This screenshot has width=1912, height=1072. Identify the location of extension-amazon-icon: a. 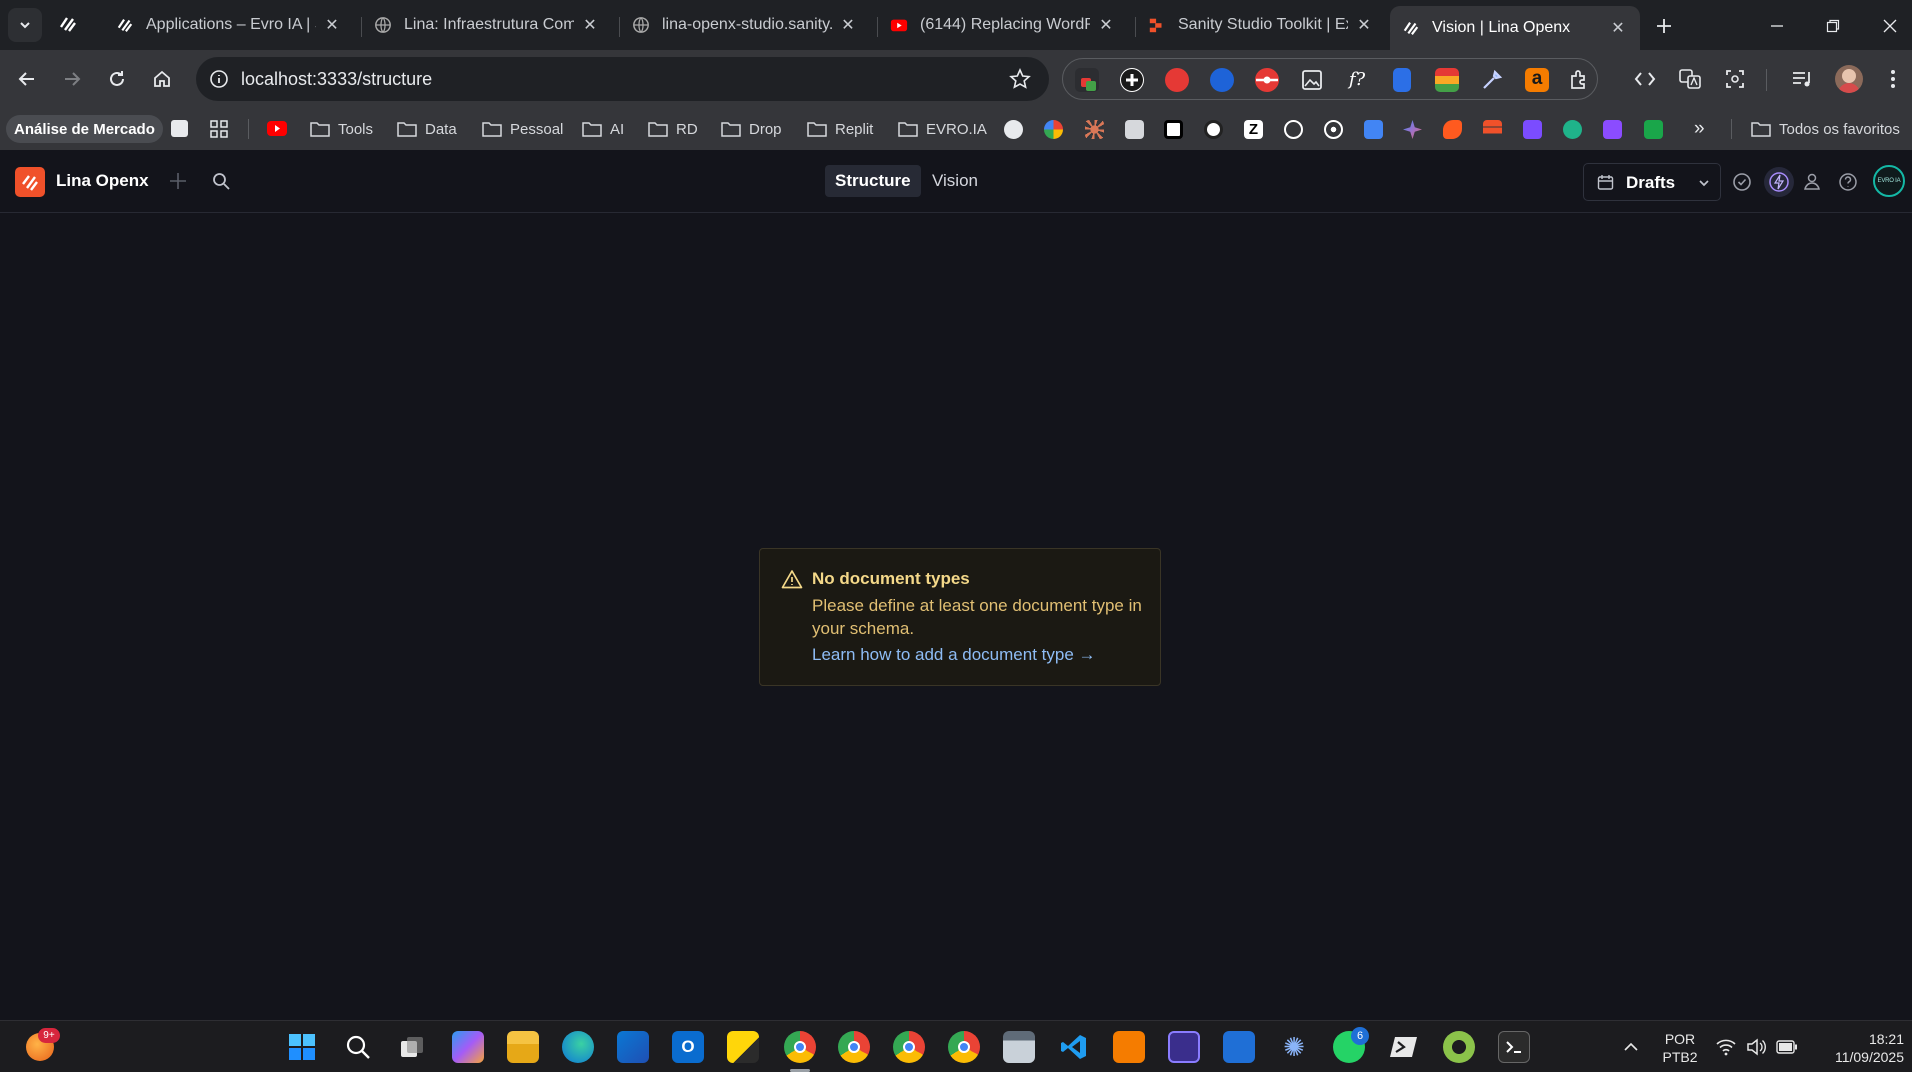
(1537, 80).